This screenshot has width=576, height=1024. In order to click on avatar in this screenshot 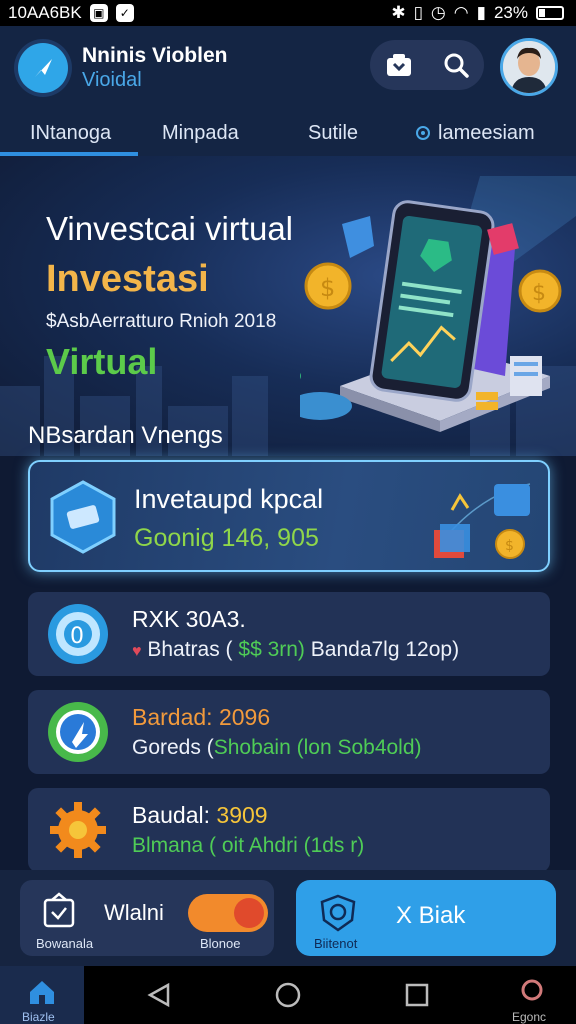, I will do `click(529, 67)`.